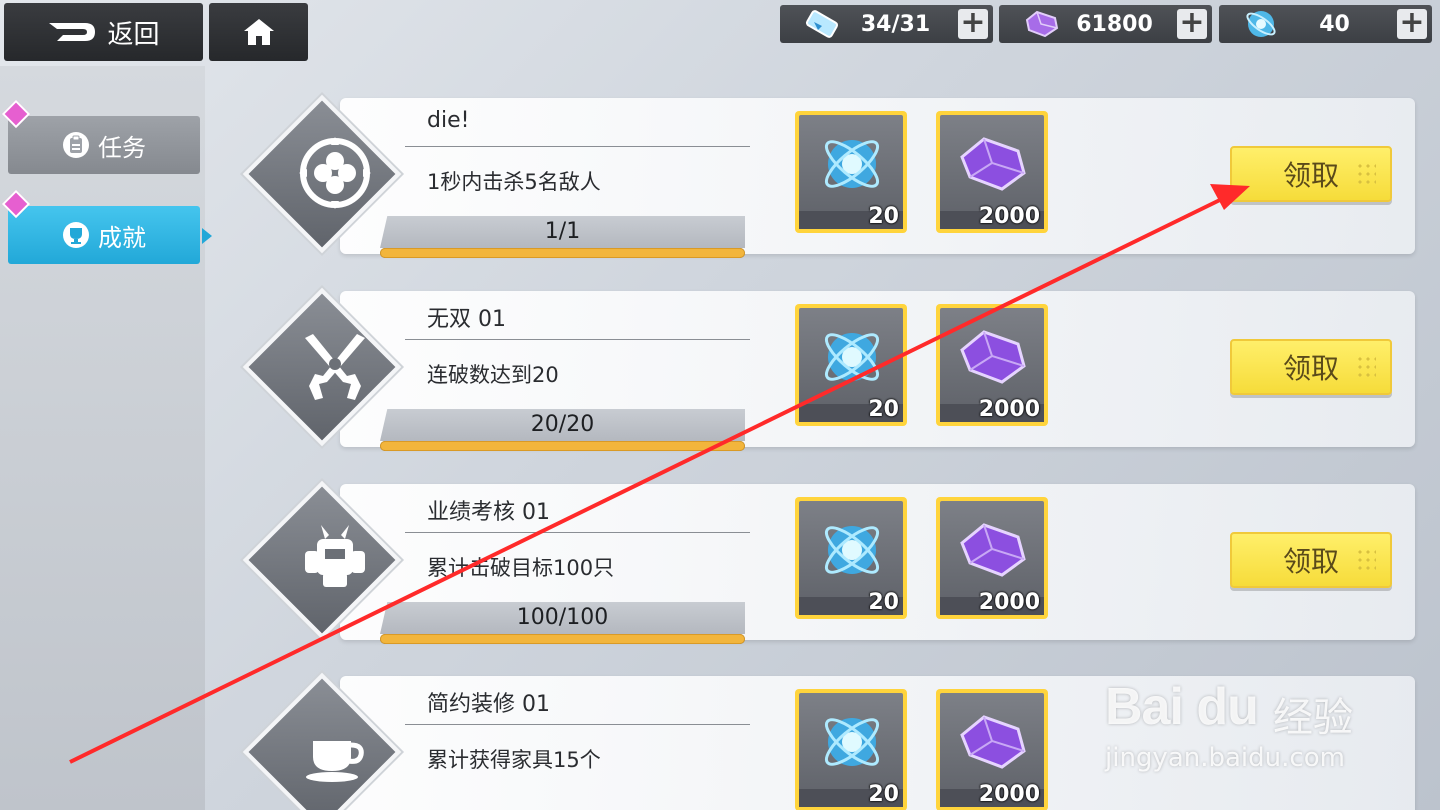 This screenshot has height=810, width=1440. I want to click on add-orb-button: +, so click(1412, 23).